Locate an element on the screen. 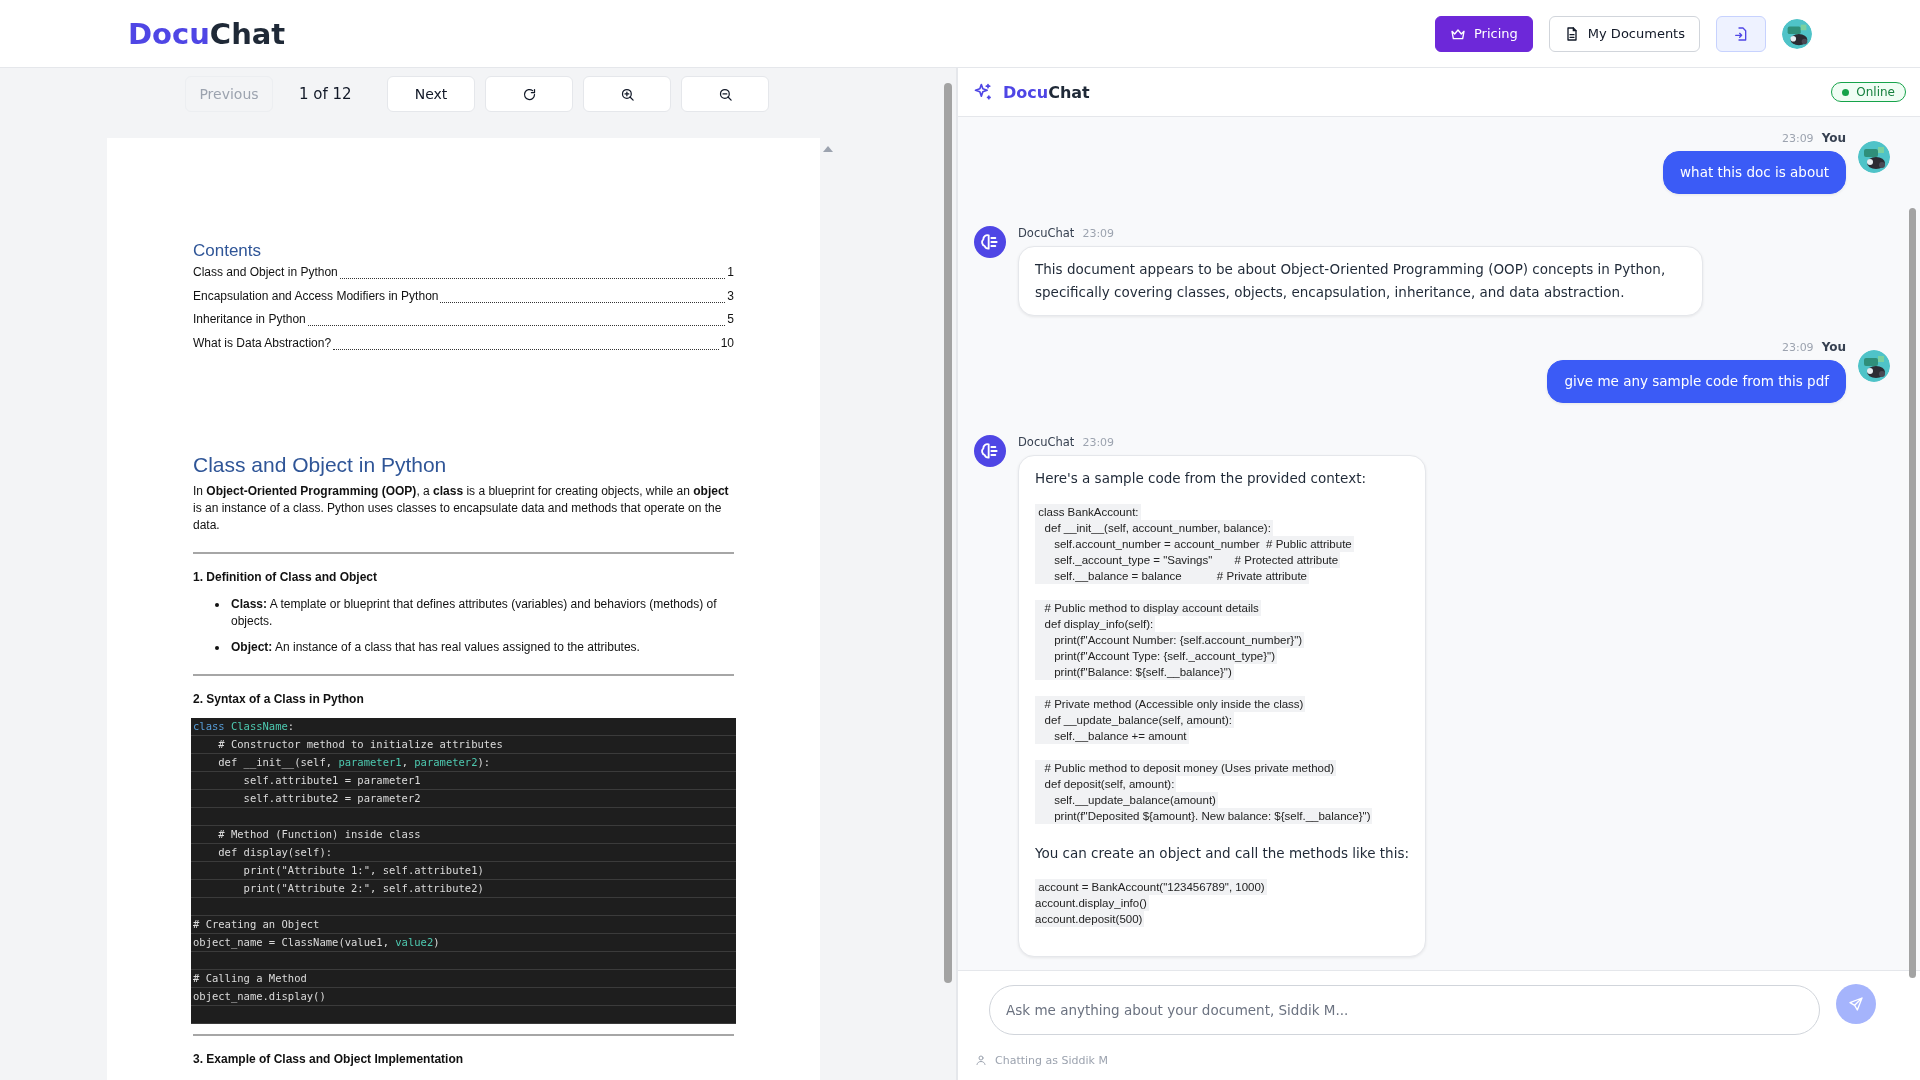  toc-entry: Encapsulation and Access Modifiers in Python 3 is located at coordinates (463, 300).